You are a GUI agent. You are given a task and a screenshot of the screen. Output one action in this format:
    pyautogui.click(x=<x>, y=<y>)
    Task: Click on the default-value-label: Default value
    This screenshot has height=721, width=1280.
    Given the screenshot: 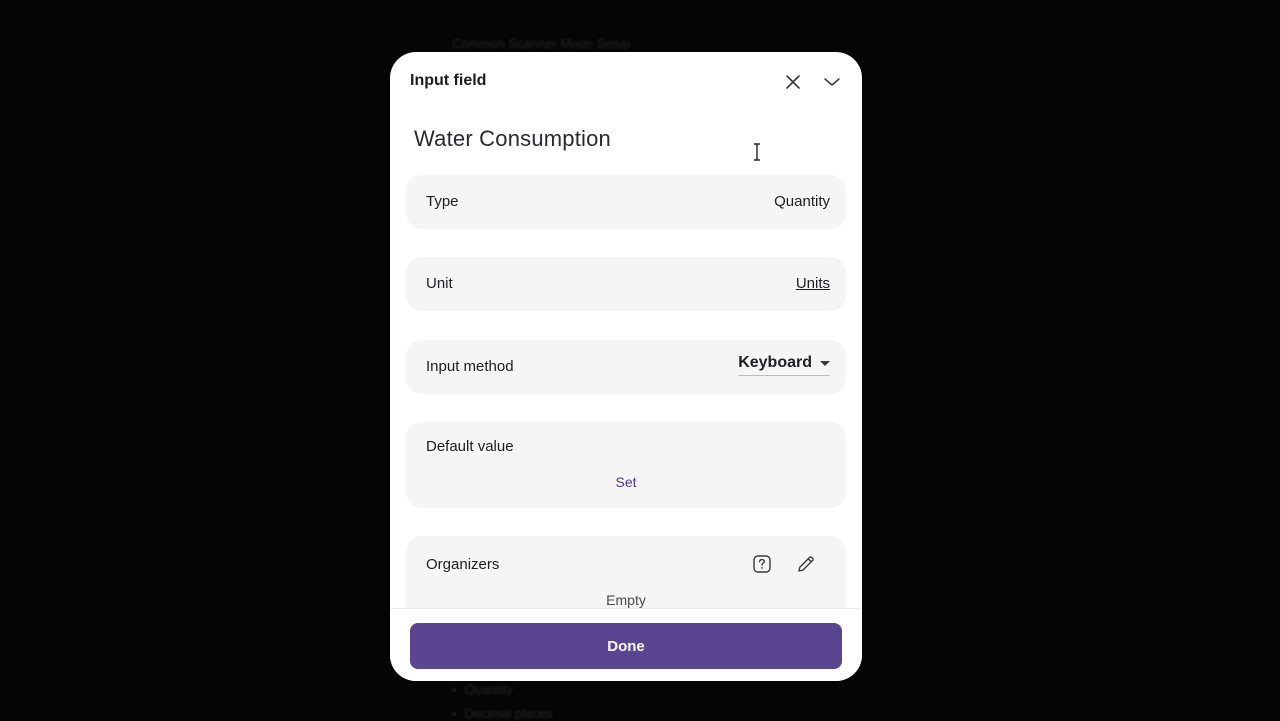 What is the action you would take?
    pyautogui.click(x=470, y=446)
    